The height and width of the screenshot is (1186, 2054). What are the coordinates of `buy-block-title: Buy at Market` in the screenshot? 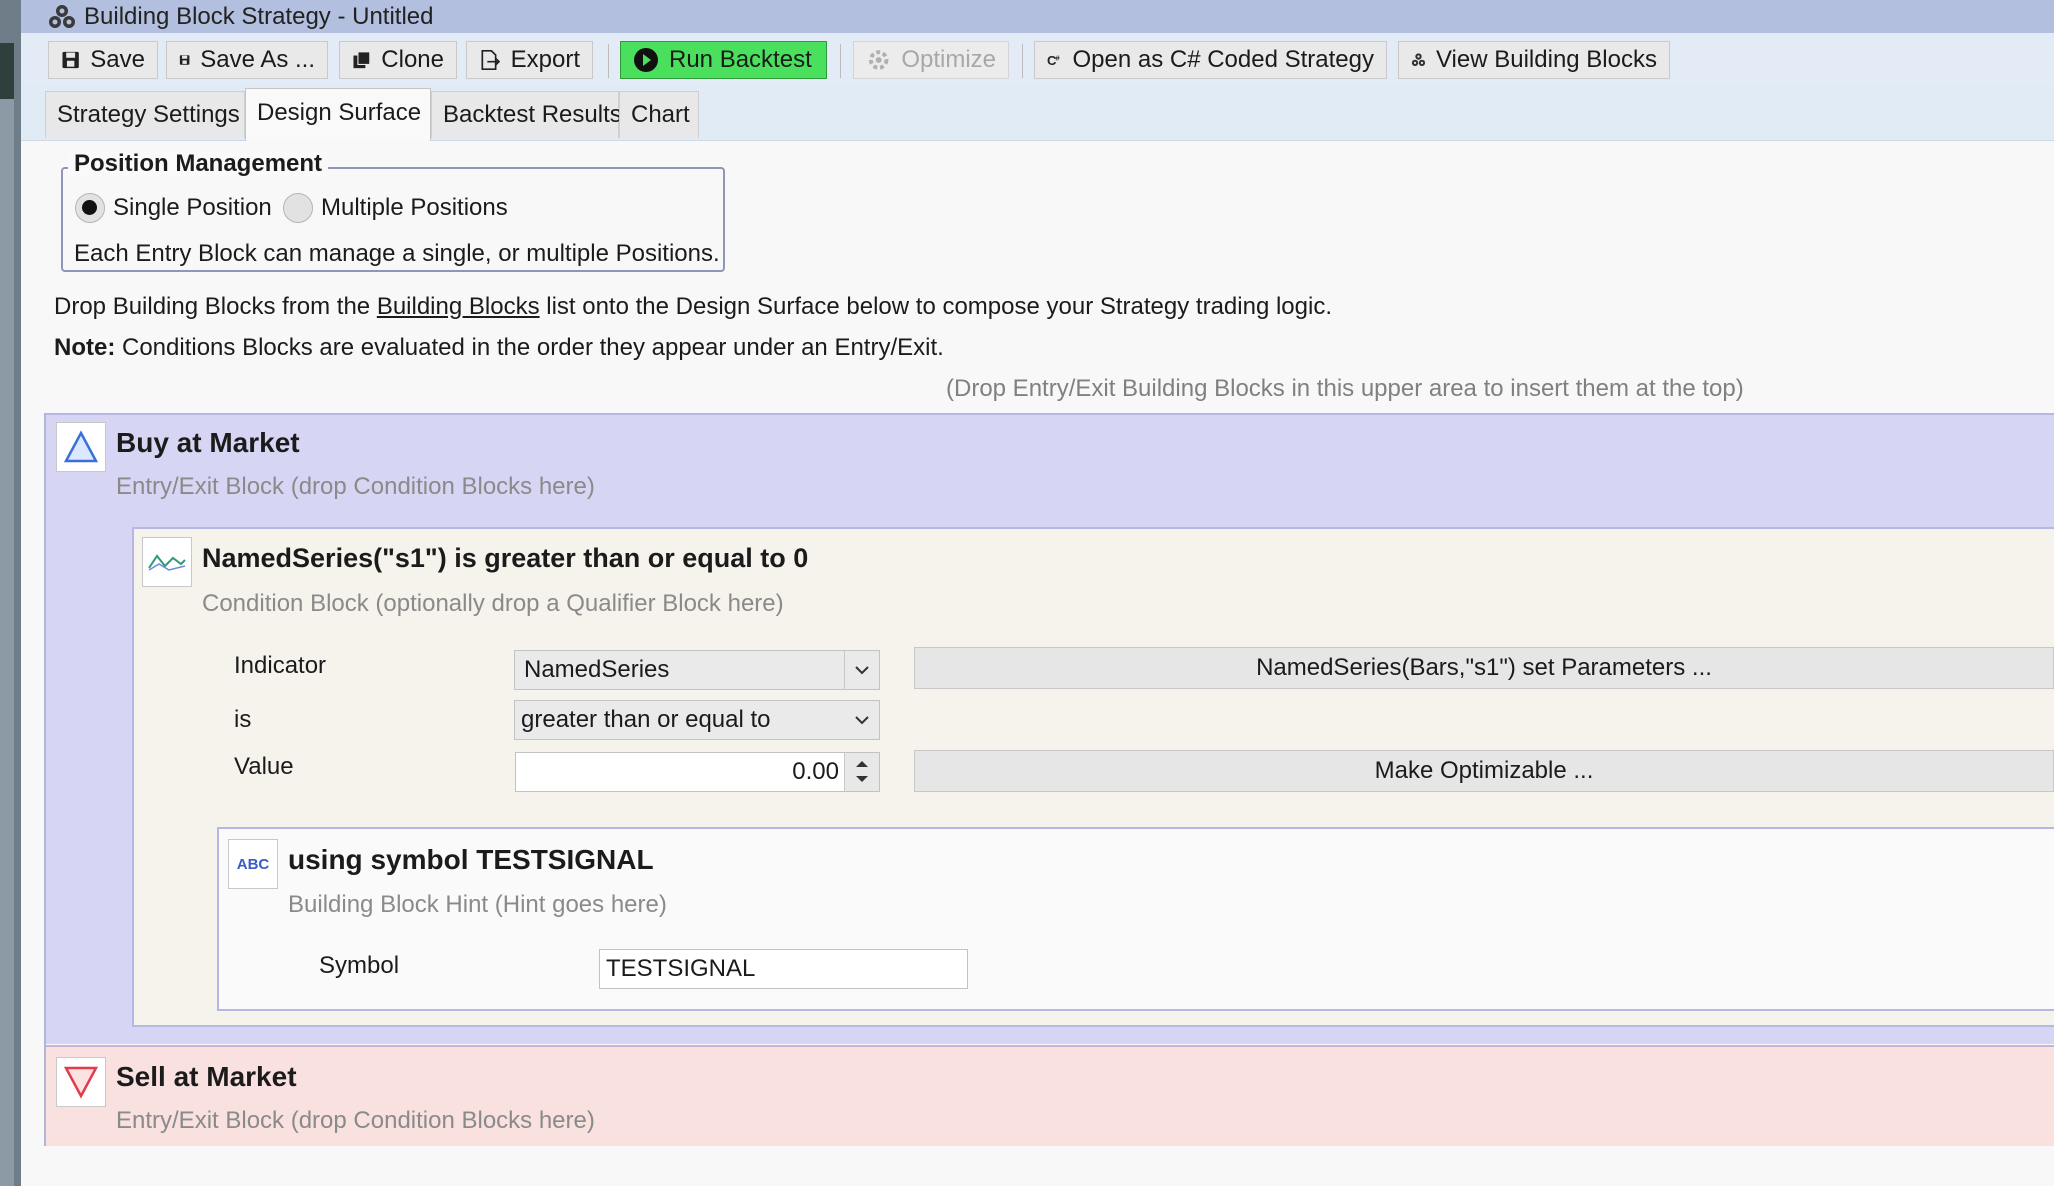 It's located at (208, 442).